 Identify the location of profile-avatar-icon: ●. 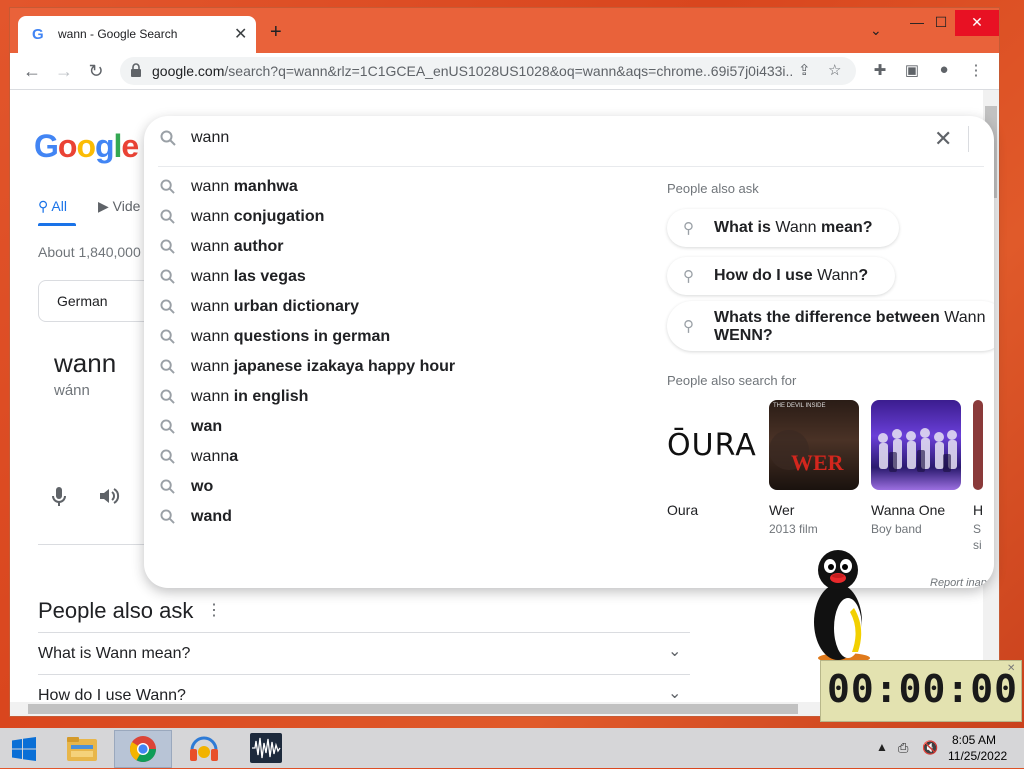
(944, 69).